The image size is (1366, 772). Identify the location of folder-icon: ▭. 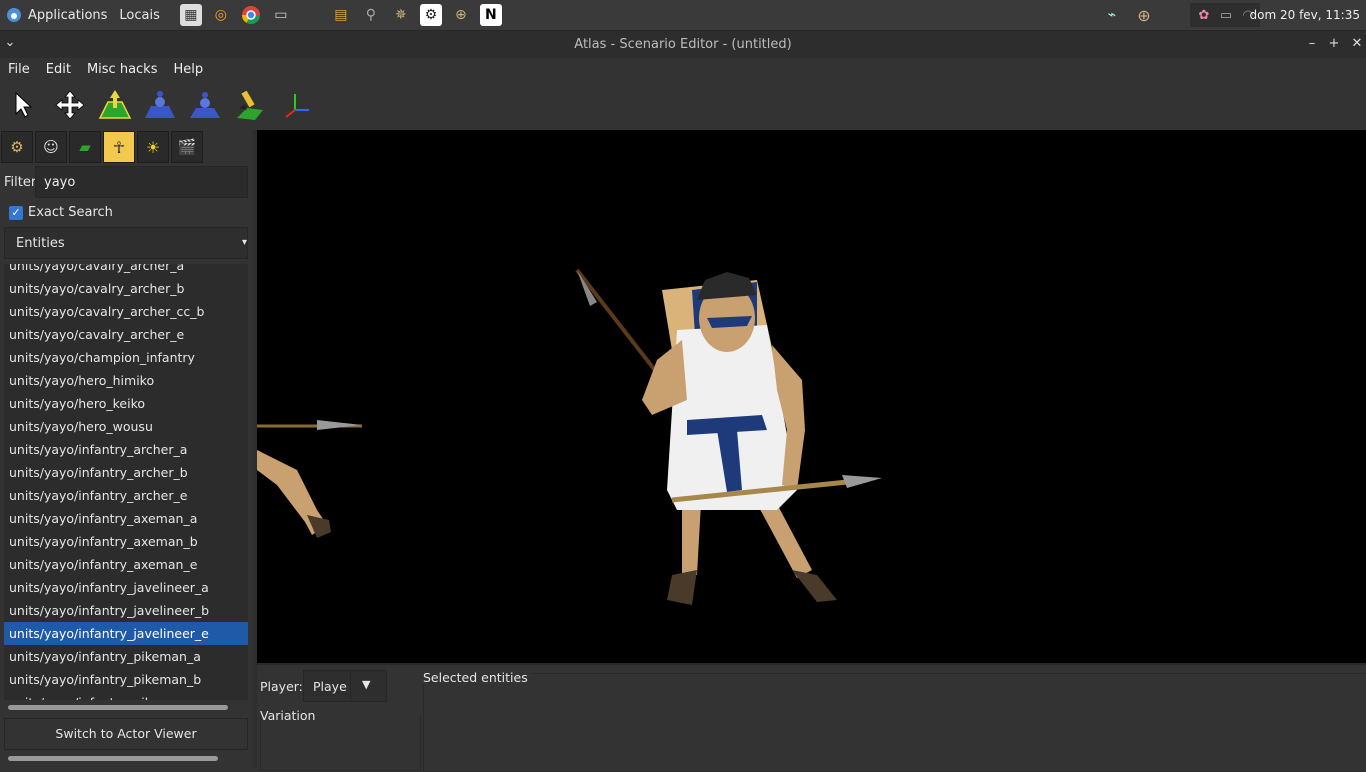
(281, 15).